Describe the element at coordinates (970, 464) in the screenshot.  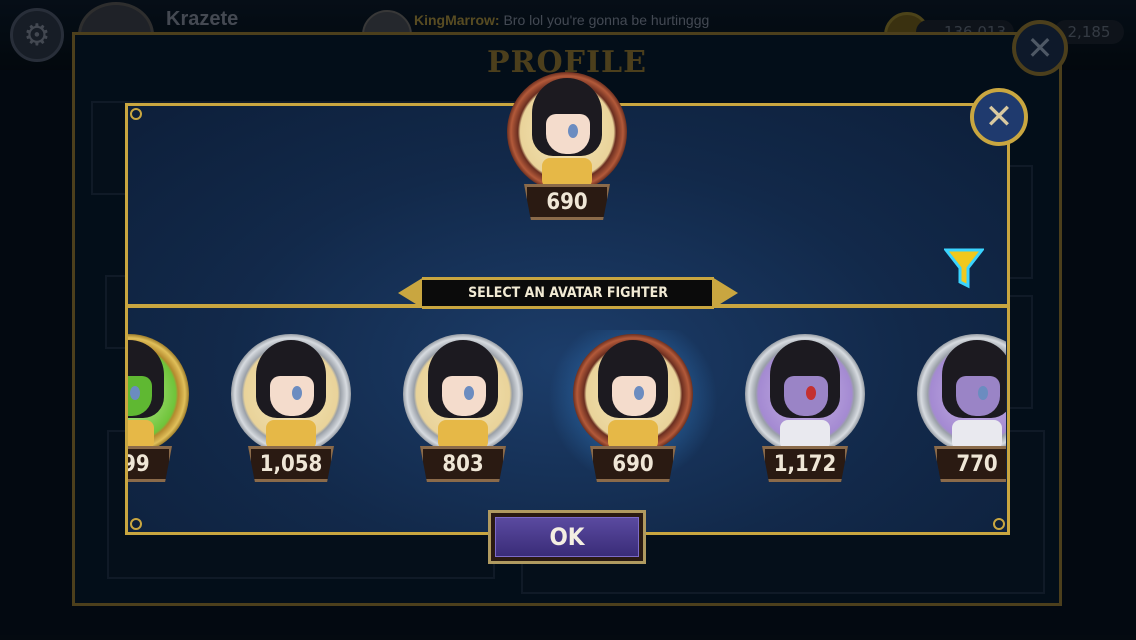
I see `avatar-score: 770` at that location.